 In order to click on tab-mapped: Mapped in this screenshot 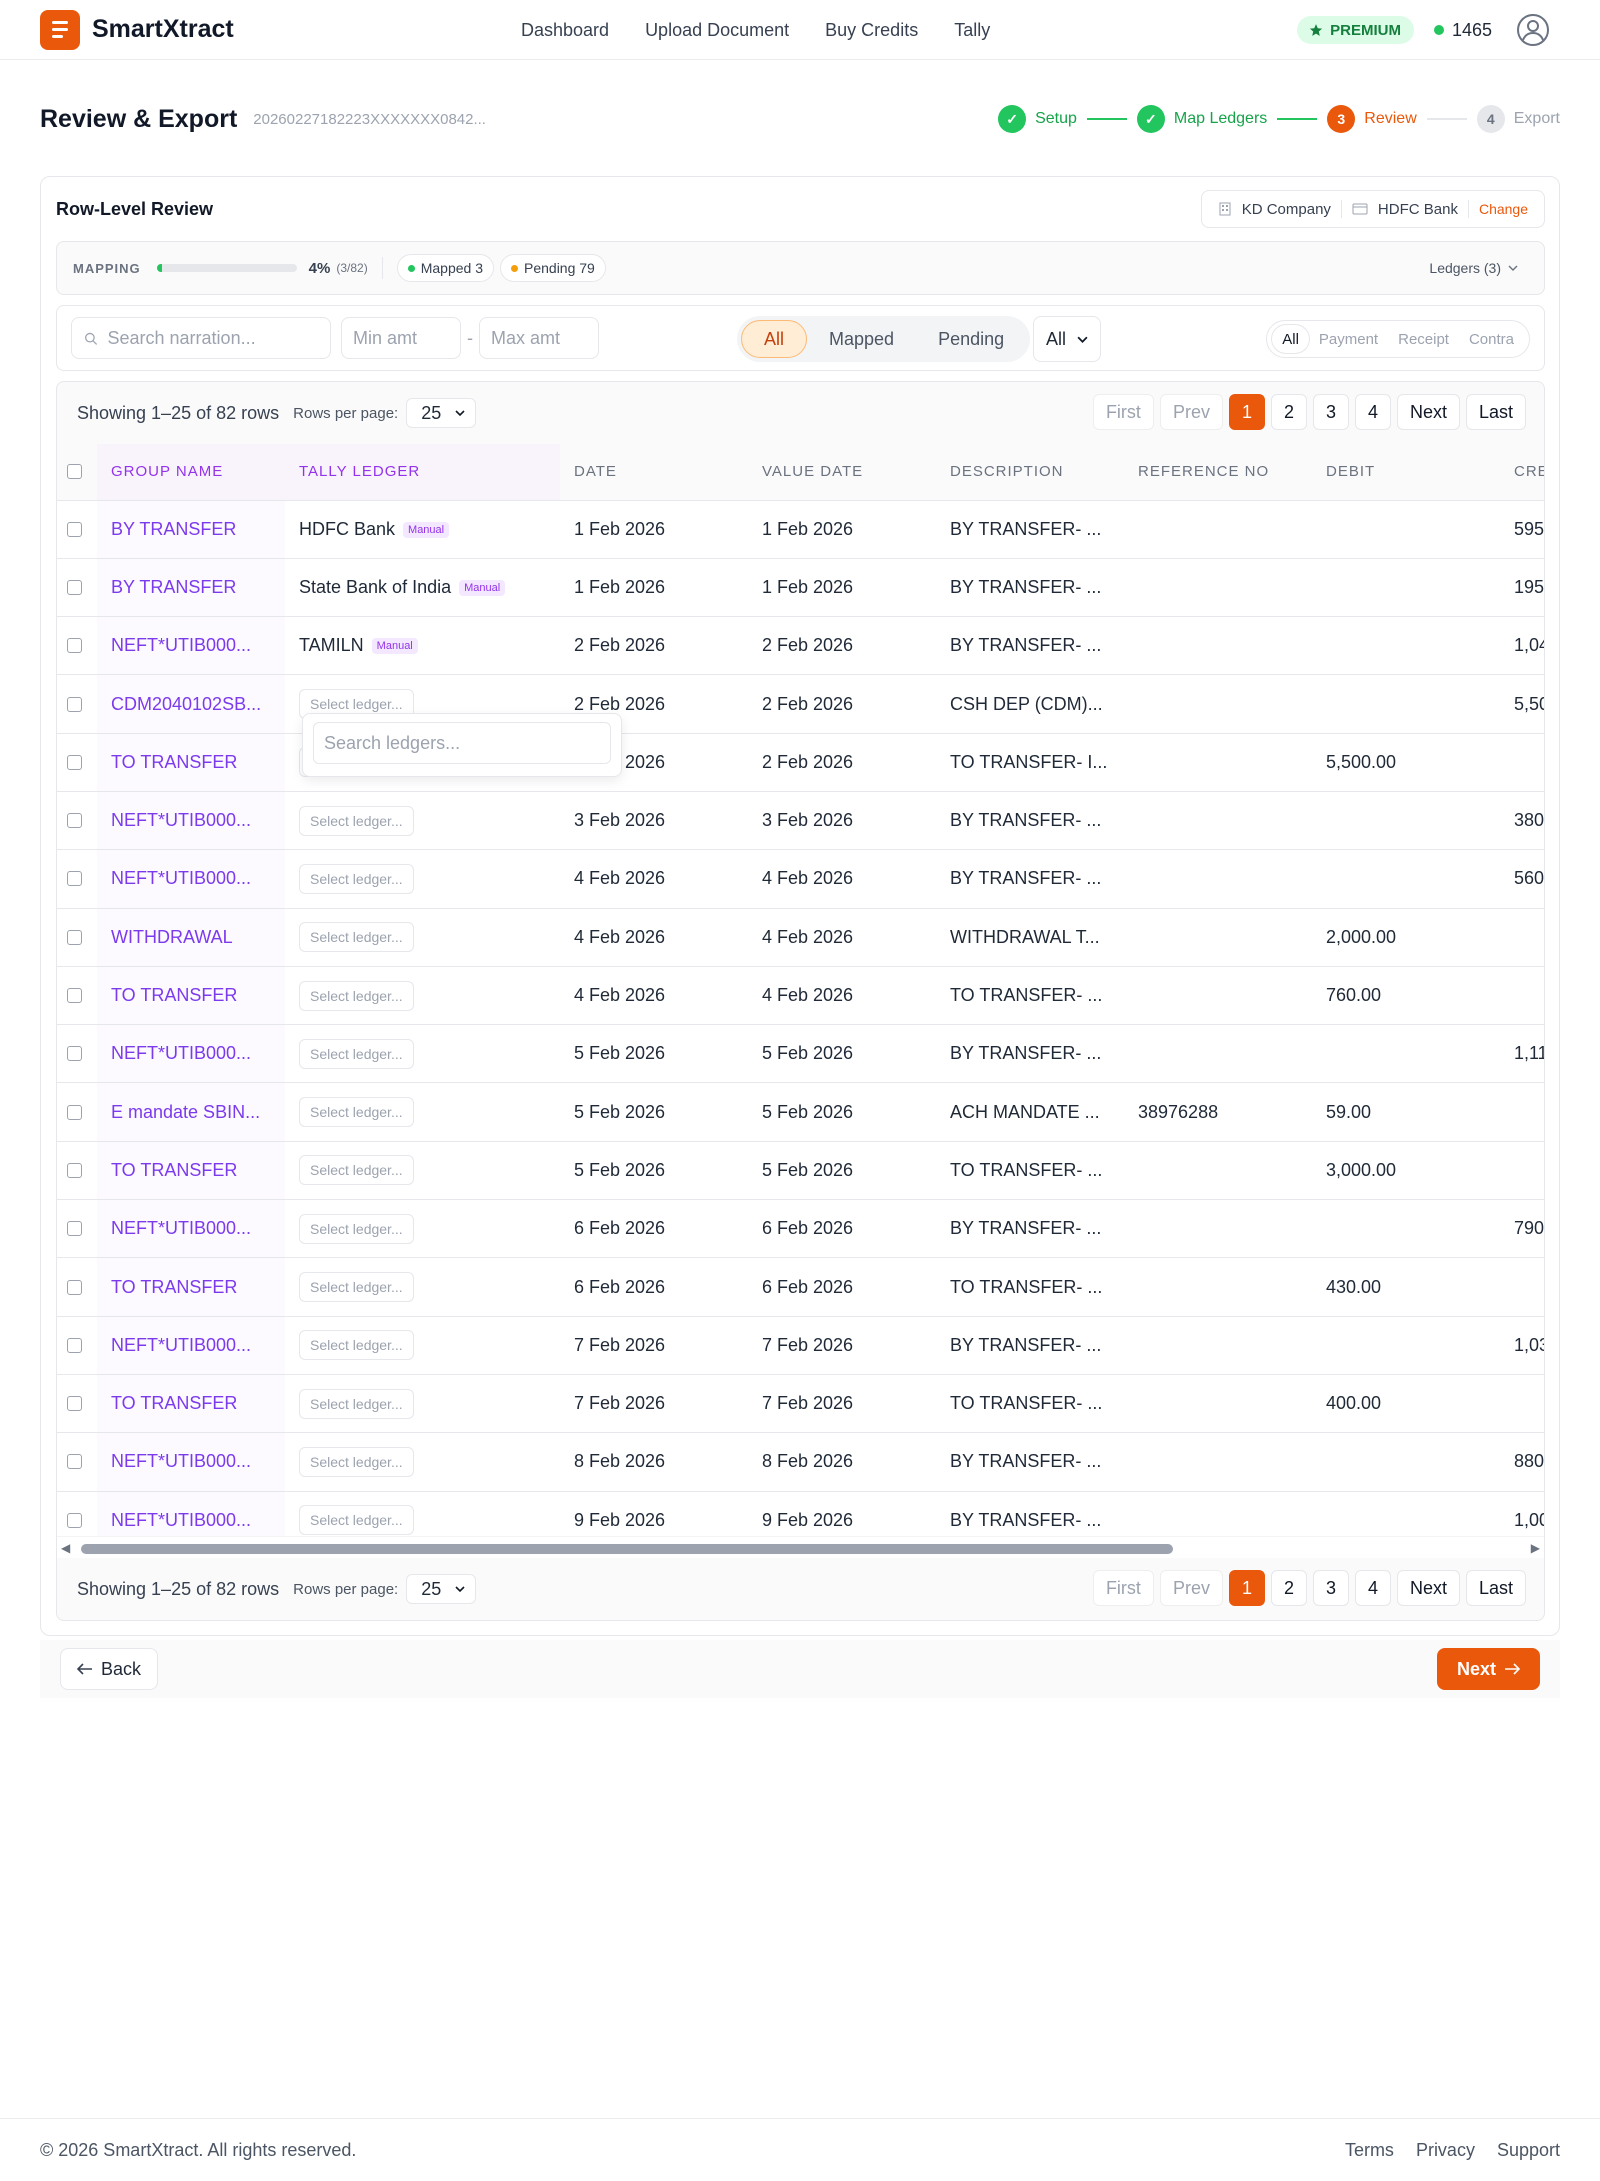, I will do `click(861, 339)`.